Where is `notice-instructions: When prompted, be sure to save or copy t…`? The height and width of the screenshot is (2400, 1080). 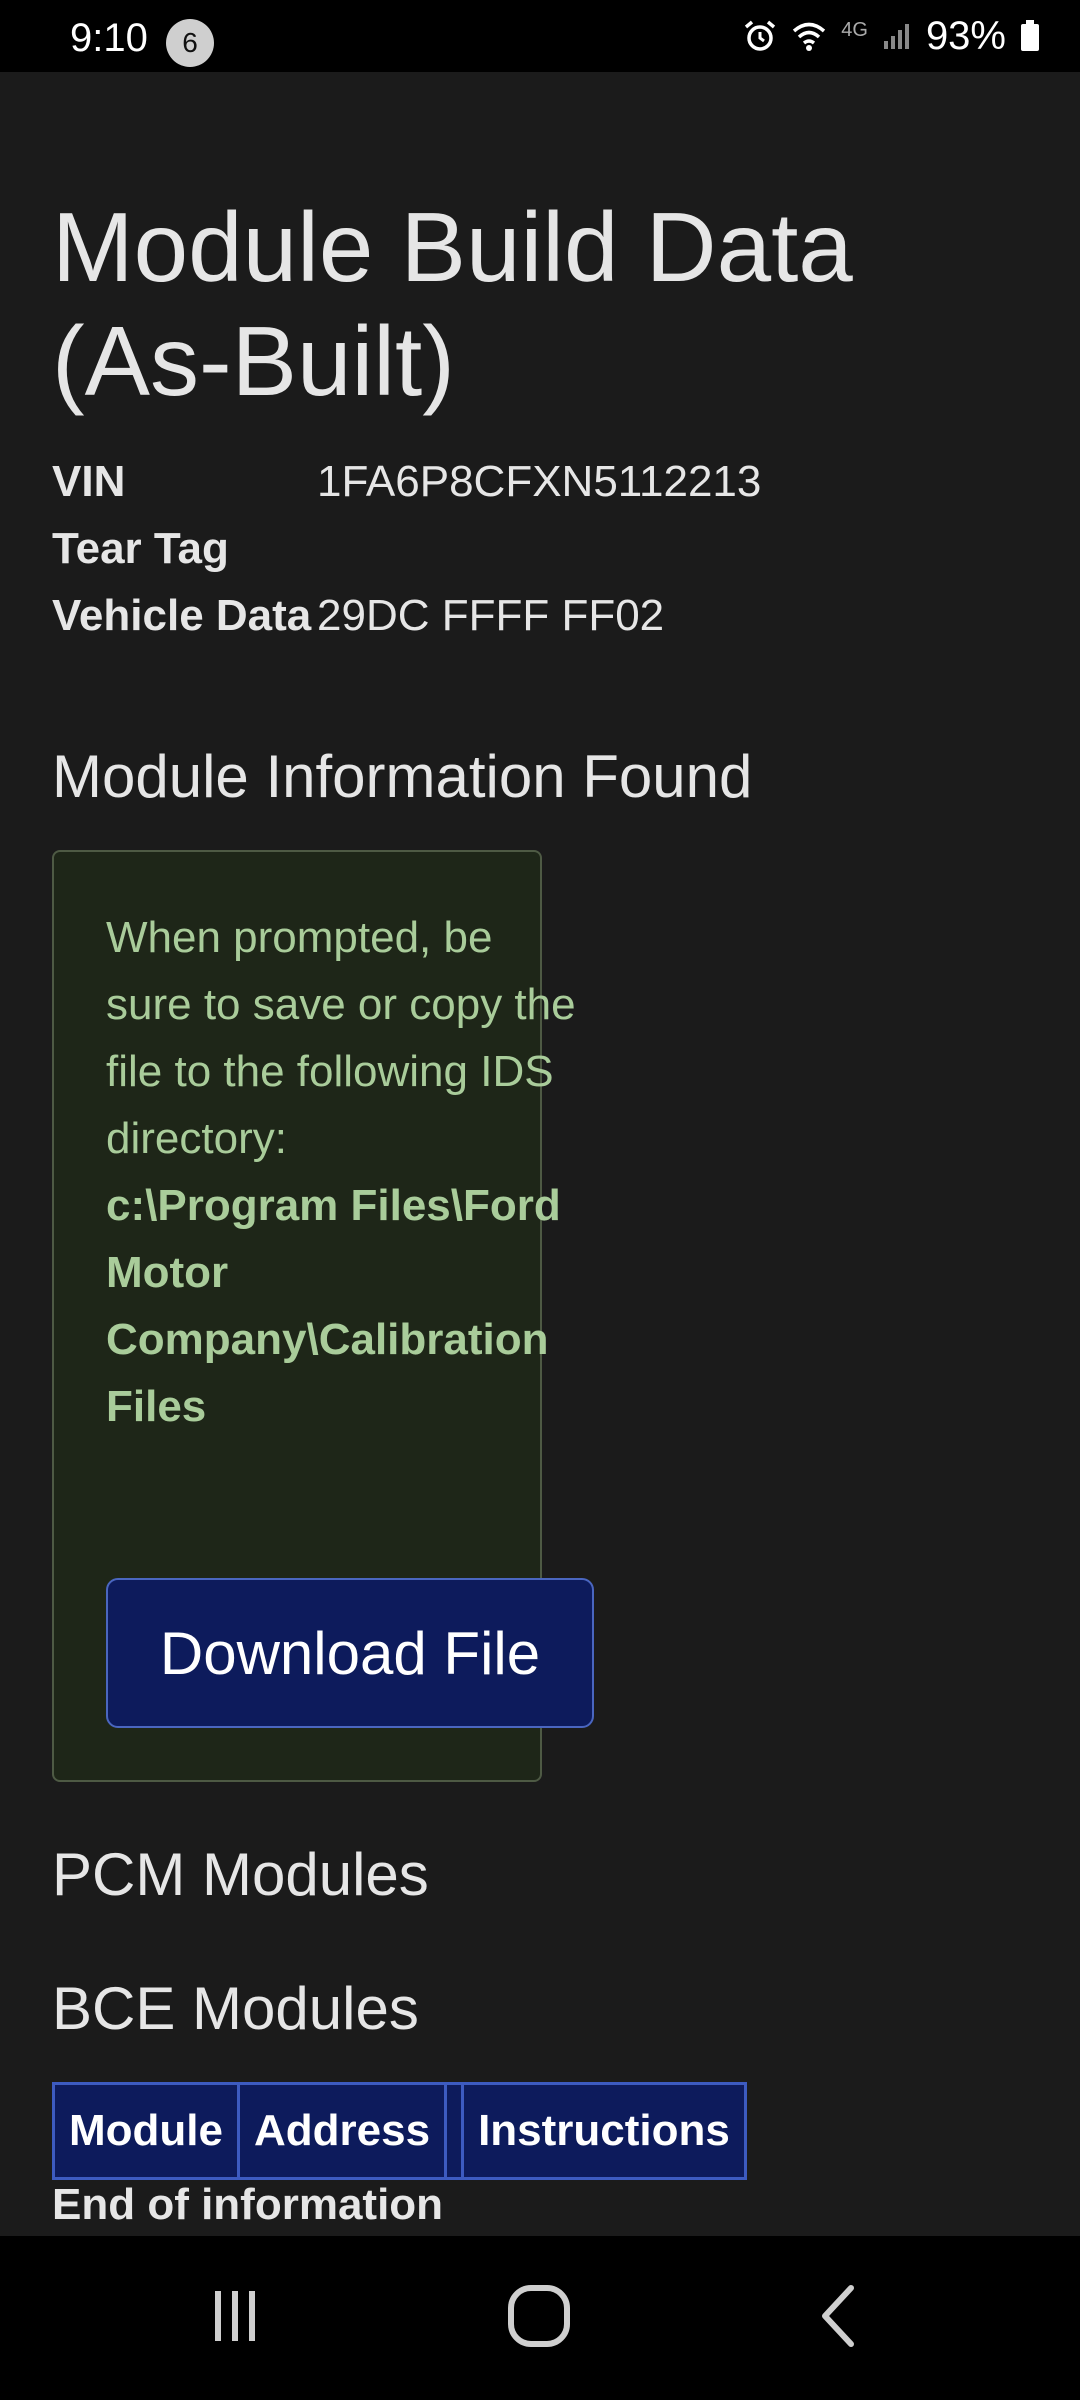 notice-instructions: When prompted, be sure to save or copy t… is located at coordinates (341, 1038).